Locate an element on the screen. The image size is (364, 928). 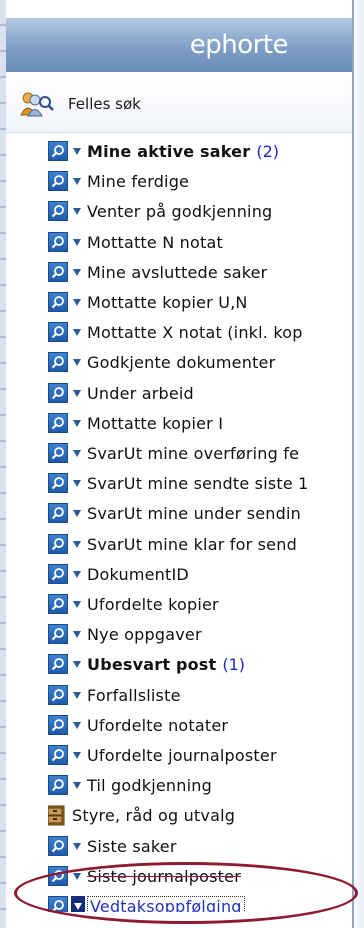
list-item-label: Venter på godkjenning is located at coordinates (180, 211).